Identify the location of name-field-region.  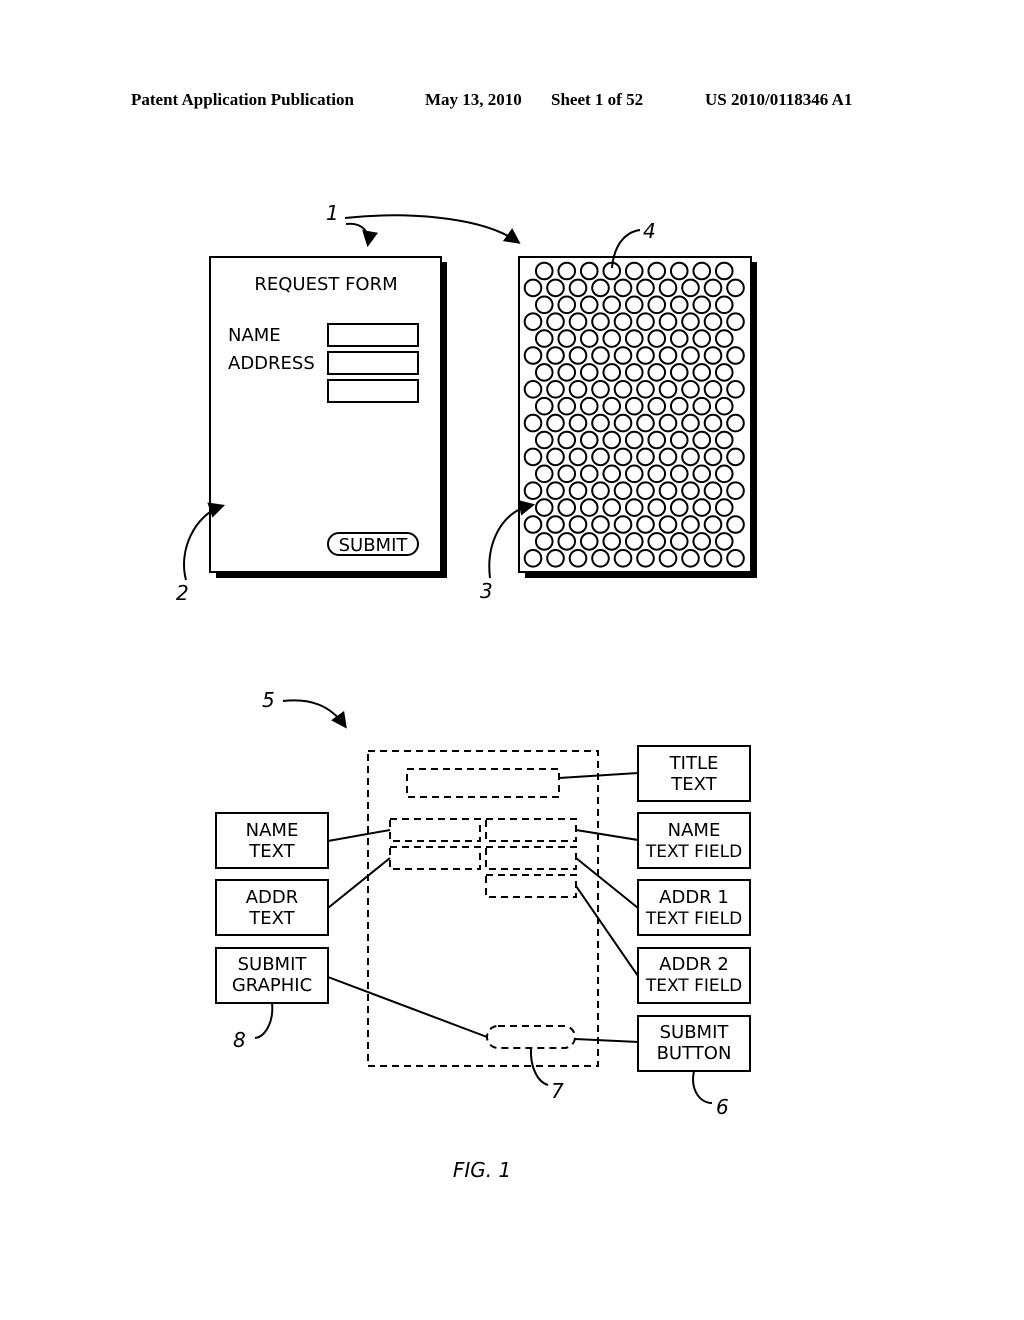
(531, 830).